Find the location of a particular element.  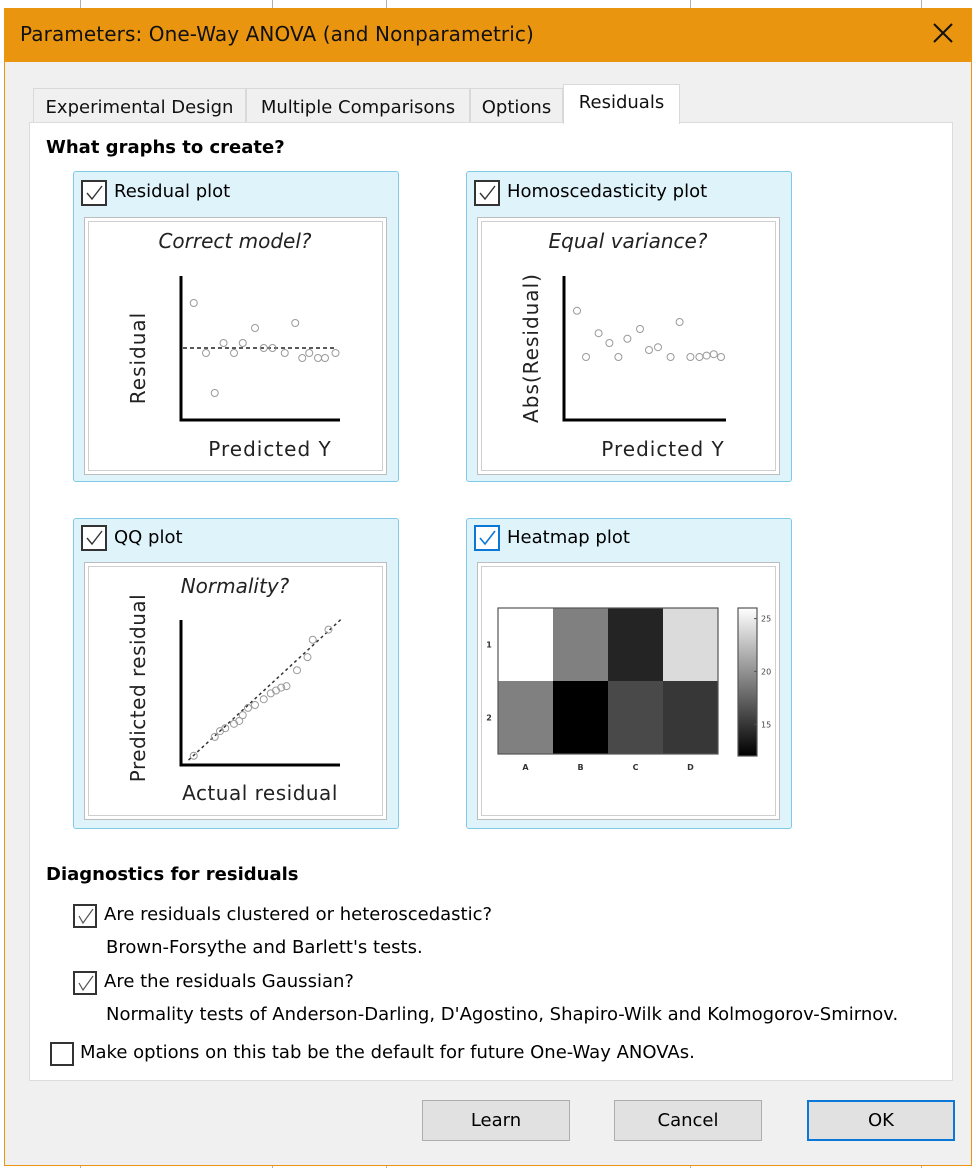

chart-title: Equal variance? is located at coordinates (628, 241).